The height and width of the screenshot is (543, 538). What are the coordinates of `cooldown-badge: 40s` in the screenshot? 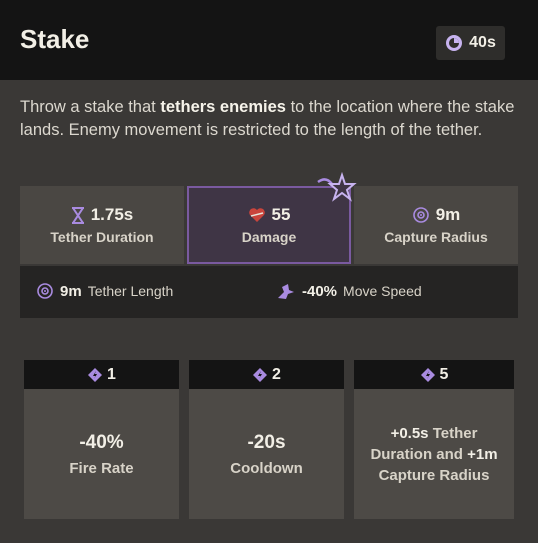 It's located at (470, 43).